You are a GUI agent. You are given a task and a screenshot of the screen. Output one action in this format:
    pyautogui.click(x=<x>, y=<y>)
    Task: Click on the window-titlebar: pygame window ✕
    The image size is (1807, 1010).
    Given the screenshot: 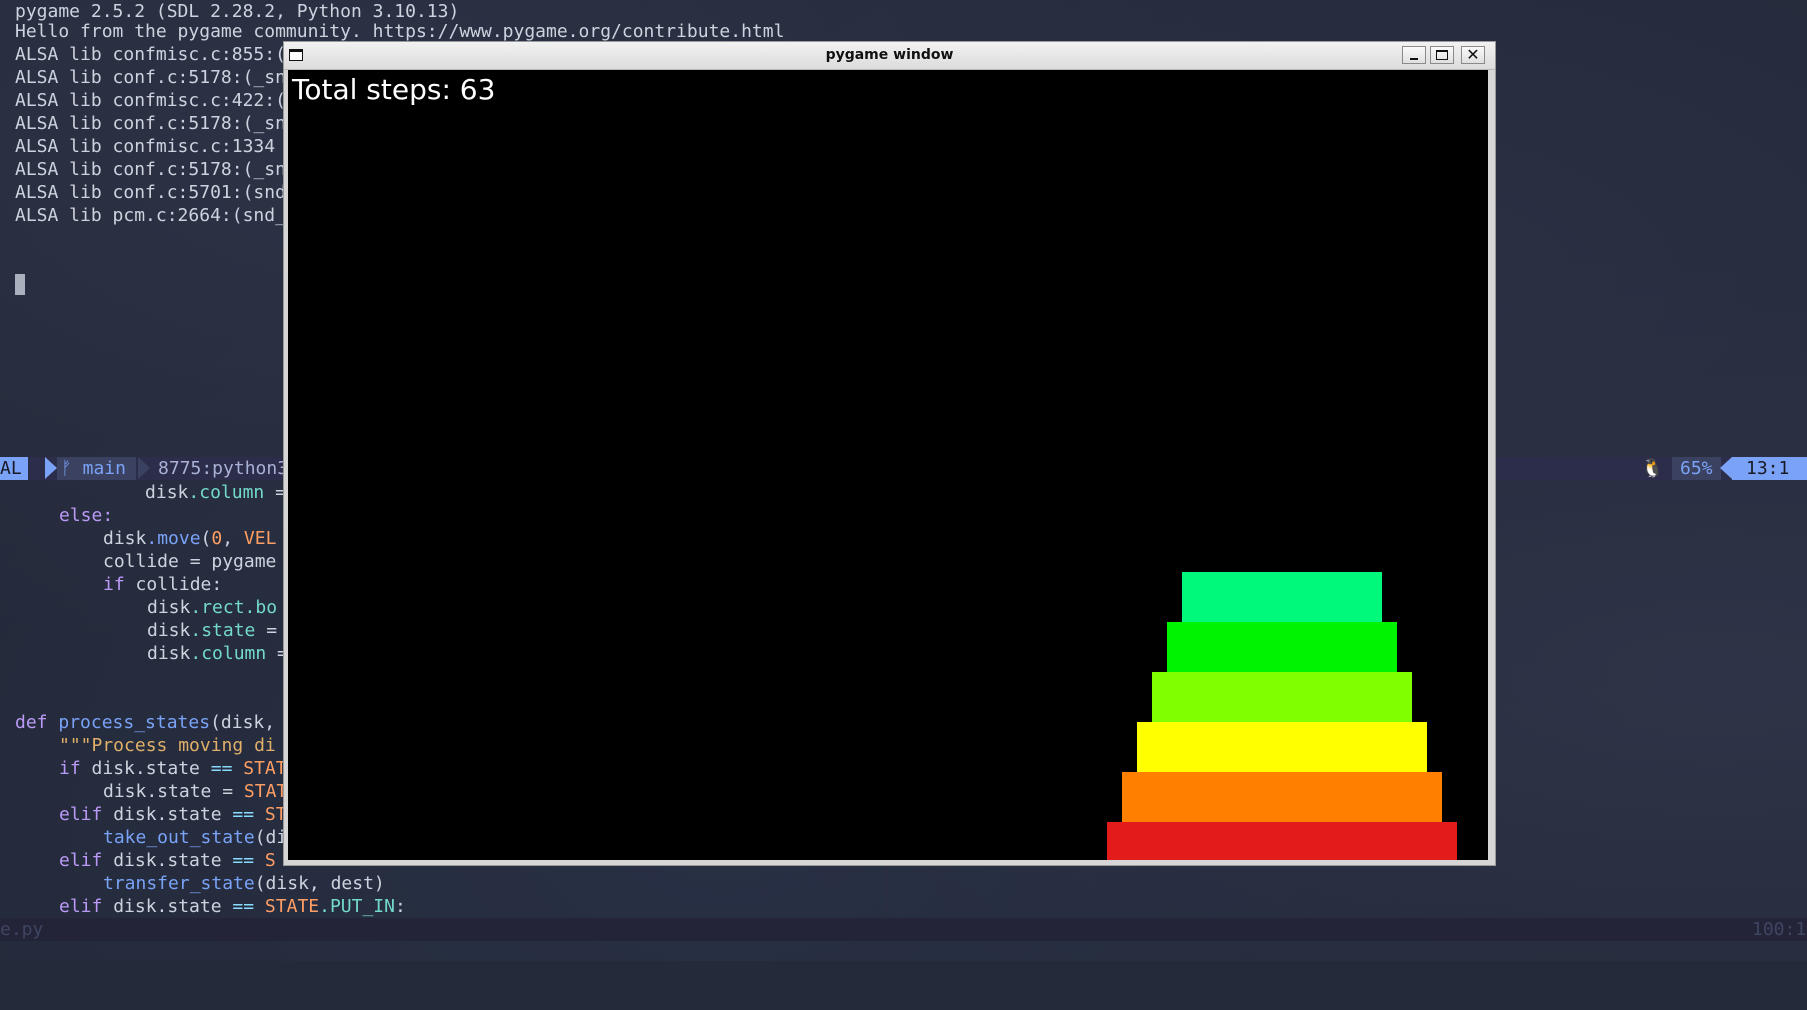 What is the action you would take?
    pyautogui.click(x=889, y=56)
    